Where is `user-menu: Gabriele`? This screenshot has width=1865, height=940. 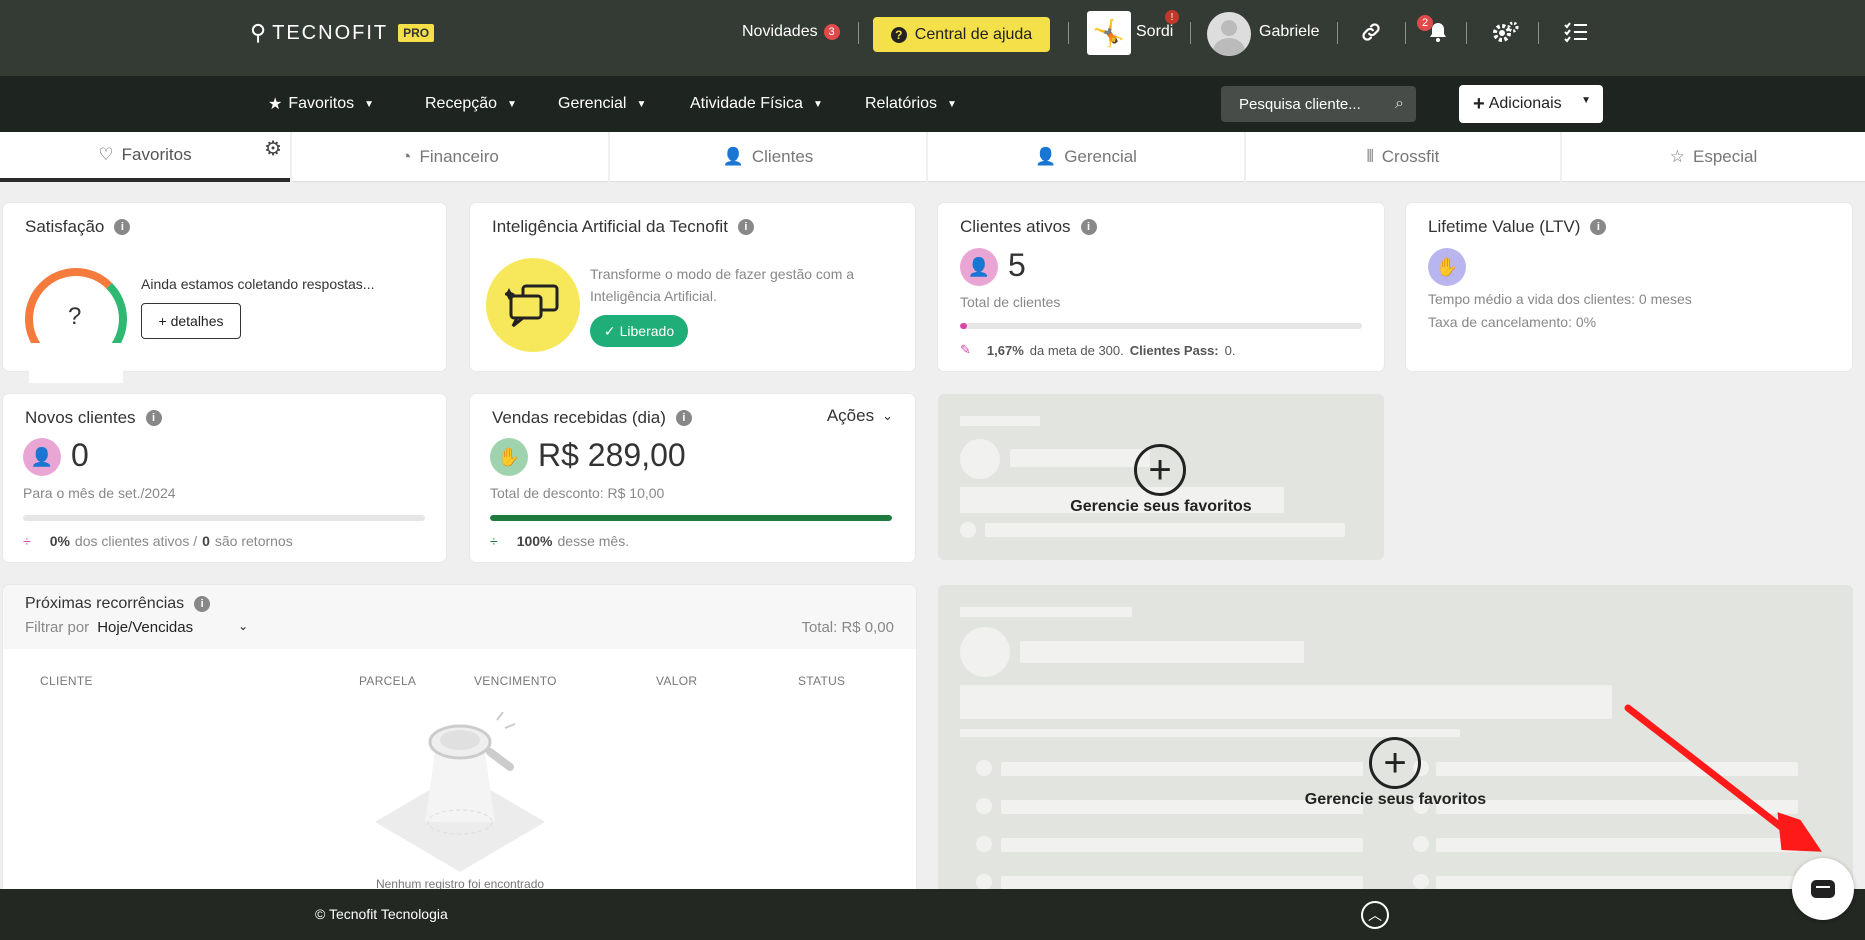 user-menu: Gabriele is located at coordinates (1289, 32).